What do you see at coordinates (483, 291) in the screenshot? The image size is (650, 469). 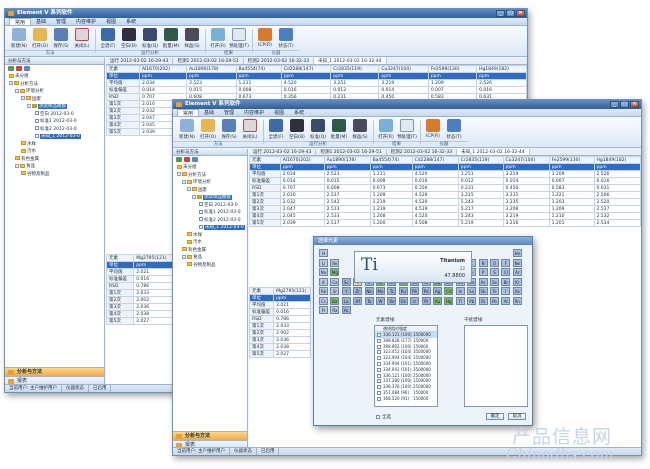 I see `element-cell: Sb` at bounding box center [483, 291].